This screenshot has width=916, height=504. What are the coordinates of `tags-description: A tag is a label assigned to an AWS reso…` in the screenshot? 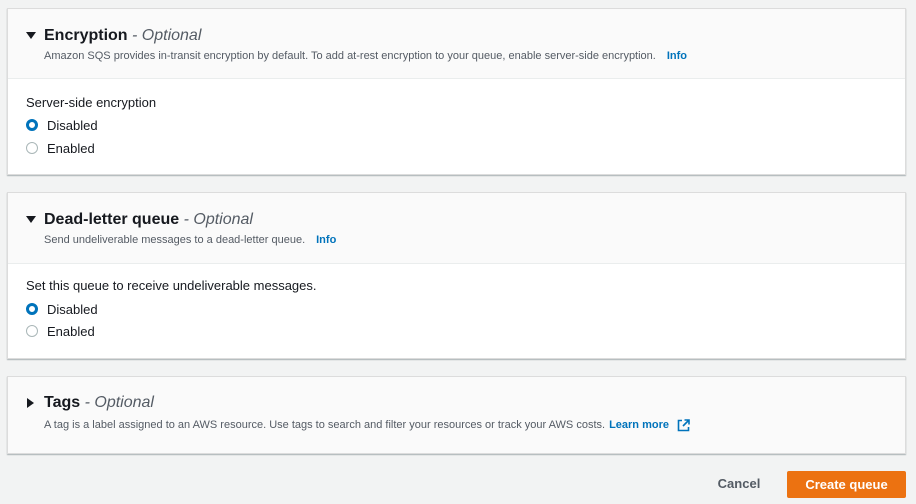 It's located at (367, 425).